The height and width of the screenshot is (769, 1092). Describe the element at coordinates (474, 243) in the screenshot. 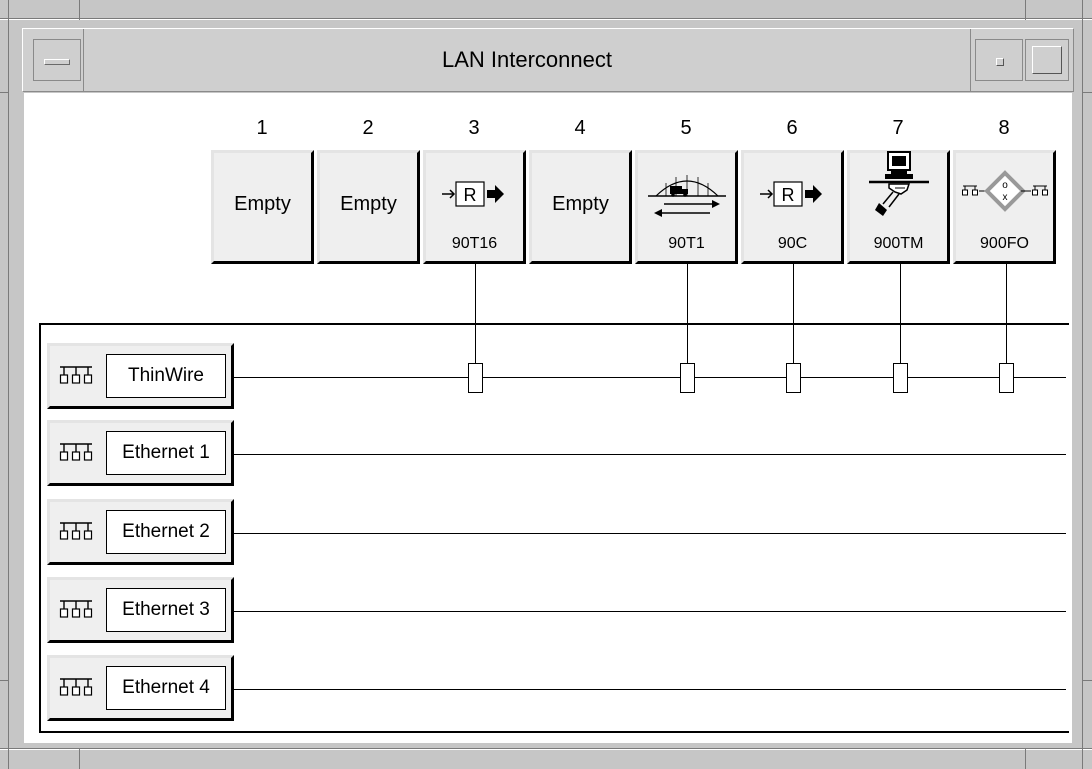

I see `slot-module-label: 90T16` at that location.